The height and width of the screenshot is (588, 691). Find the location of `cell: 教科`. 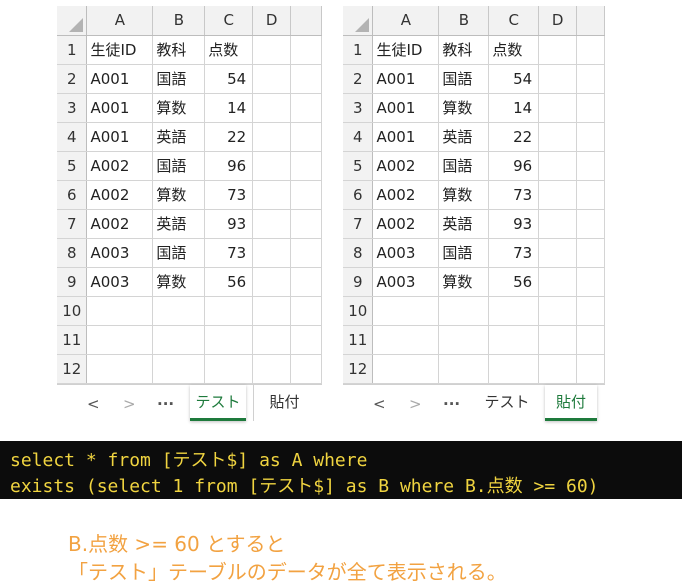

cell: 教科 is located at coordinates (179, 50).